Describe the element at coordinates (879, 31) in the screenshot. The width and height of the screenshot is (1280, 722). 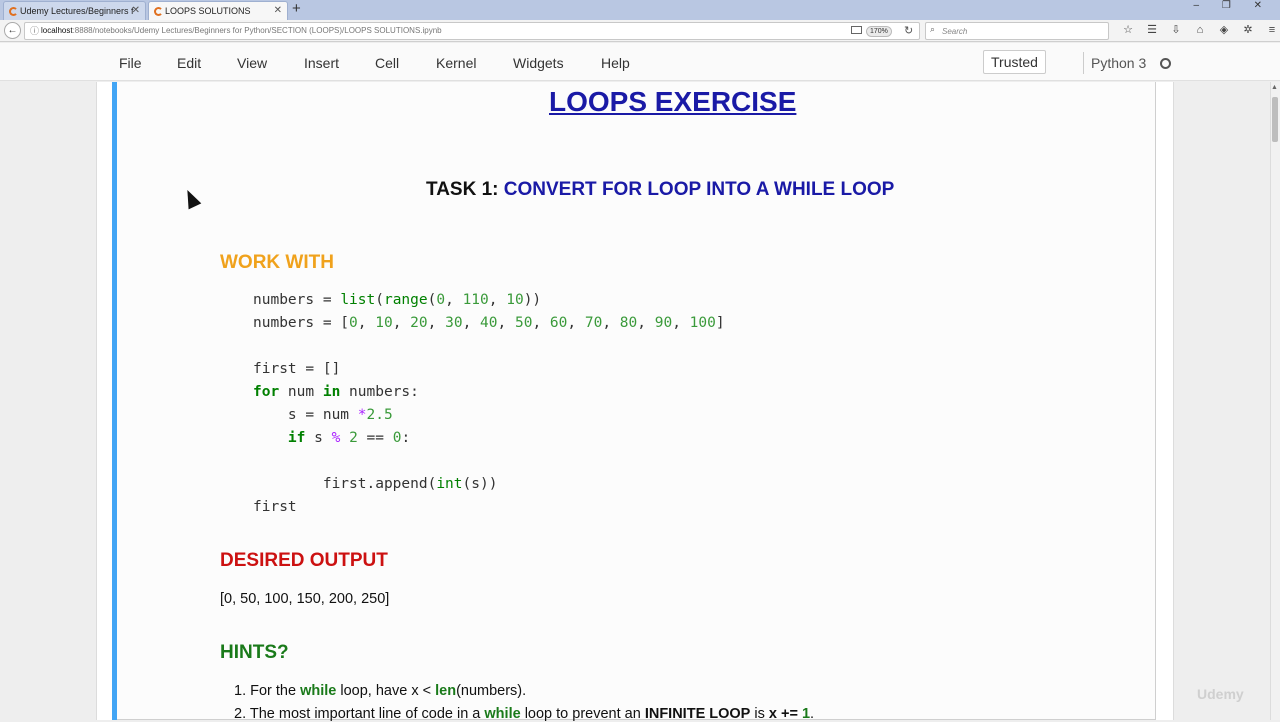
I see `zoom-level: 170%` at that location.